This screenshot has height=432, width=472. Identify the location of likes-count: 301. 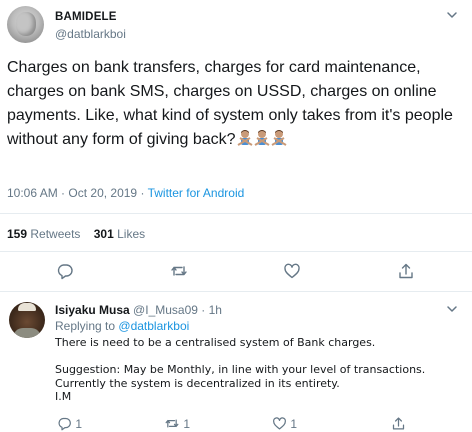
(103, 234).